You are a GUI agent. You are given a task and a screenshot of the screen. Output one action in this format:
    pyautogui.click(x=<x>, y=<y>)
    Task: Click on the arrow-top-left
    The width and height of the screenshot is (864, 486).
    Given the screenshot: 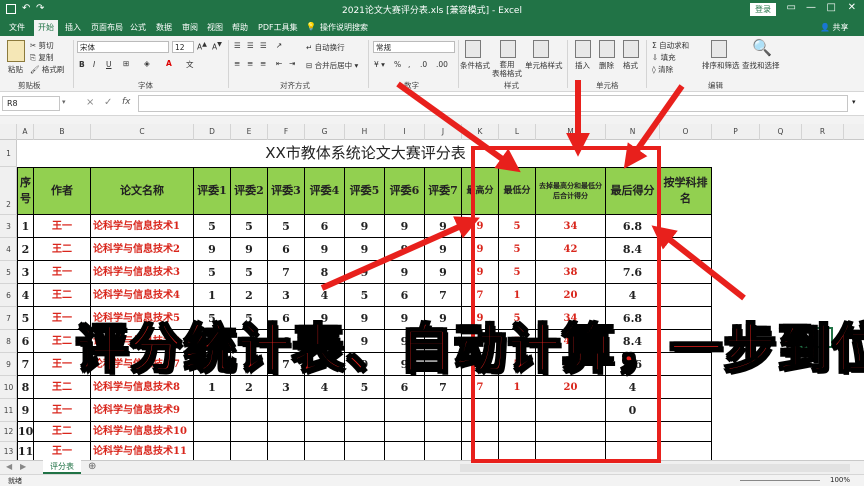 What is the action you would take?
    pyautogui.click(x=458, y=127)
    